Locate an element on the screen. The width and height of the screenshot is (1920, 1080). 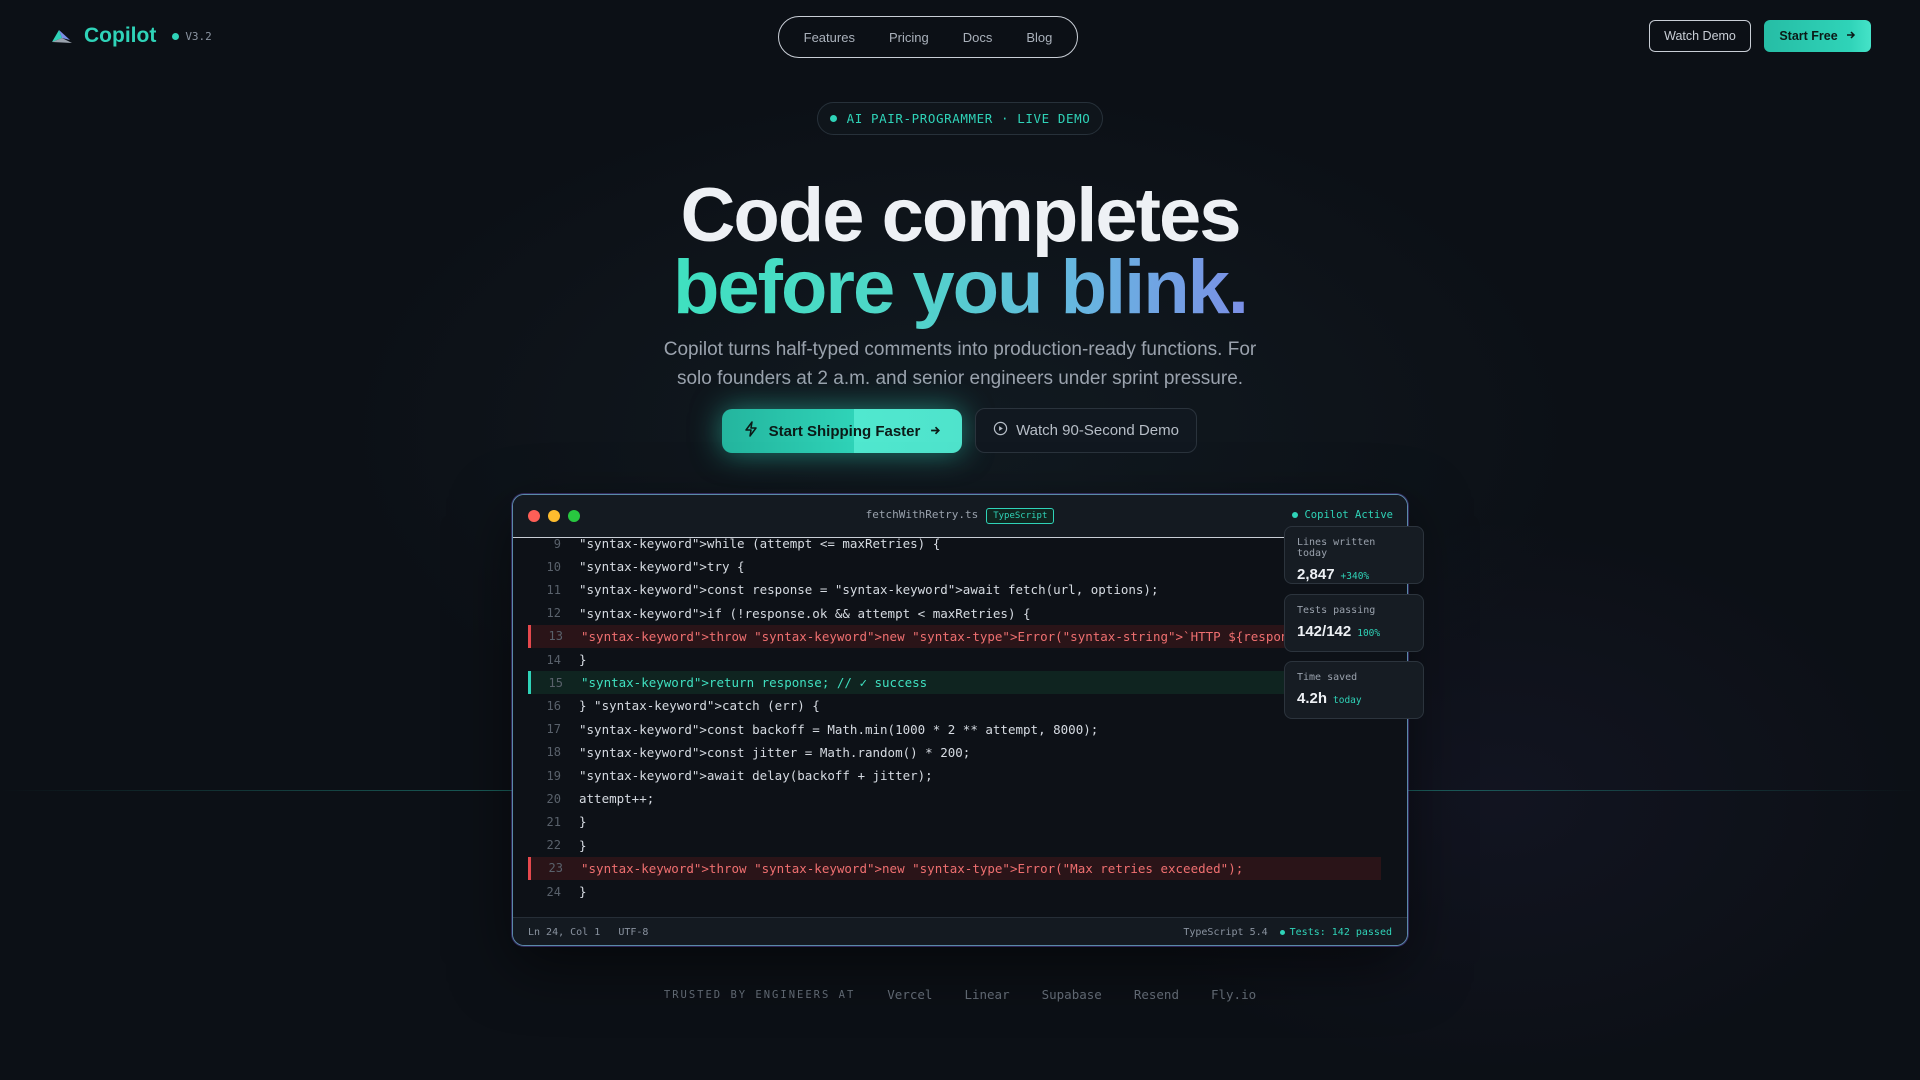
line-number: 14 is located at coordinates (553, 659).